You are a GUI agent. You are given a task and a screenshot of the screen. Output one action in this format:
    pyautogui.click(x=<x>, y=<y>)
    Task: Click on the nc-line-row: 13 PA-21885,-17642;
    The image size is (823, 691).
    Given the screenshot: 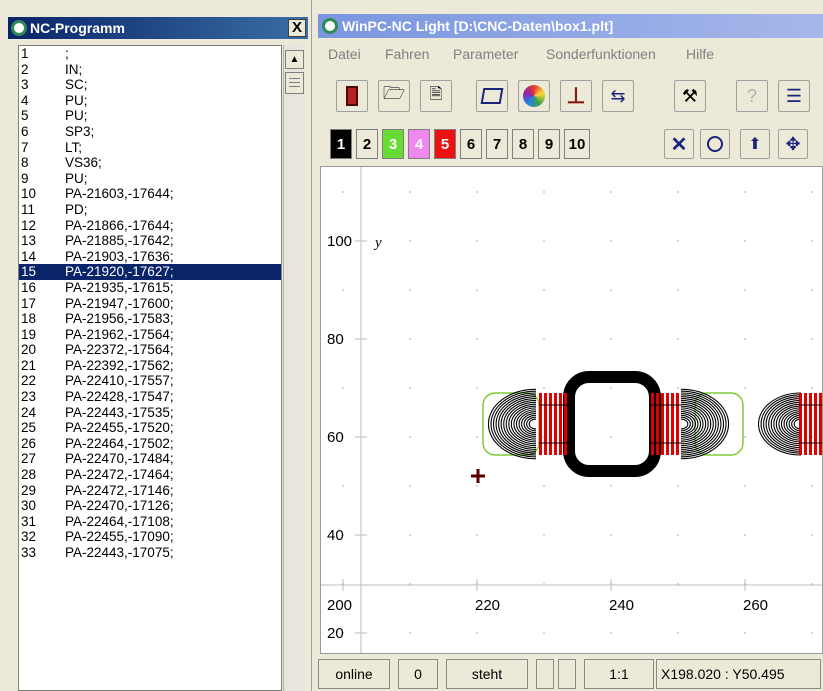 What is the action you would take?
    pyautogui.click(x=150, y=241)
    